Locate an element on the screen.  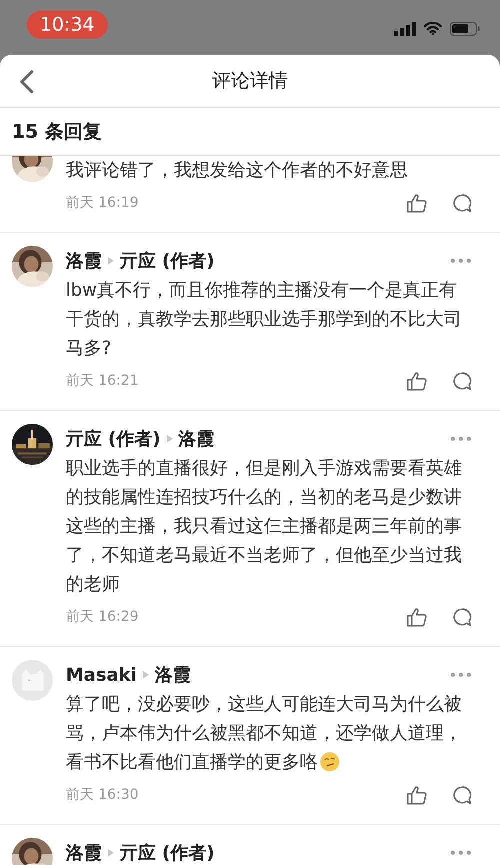
comment-text: 算了吧，没必要吵，这些人可能连大司马为什么被骂，卢本伟为什么被黑都不知道，还学做人道理，看书不比看他们直播学的更多咯 is located at coordinates (264, 734).